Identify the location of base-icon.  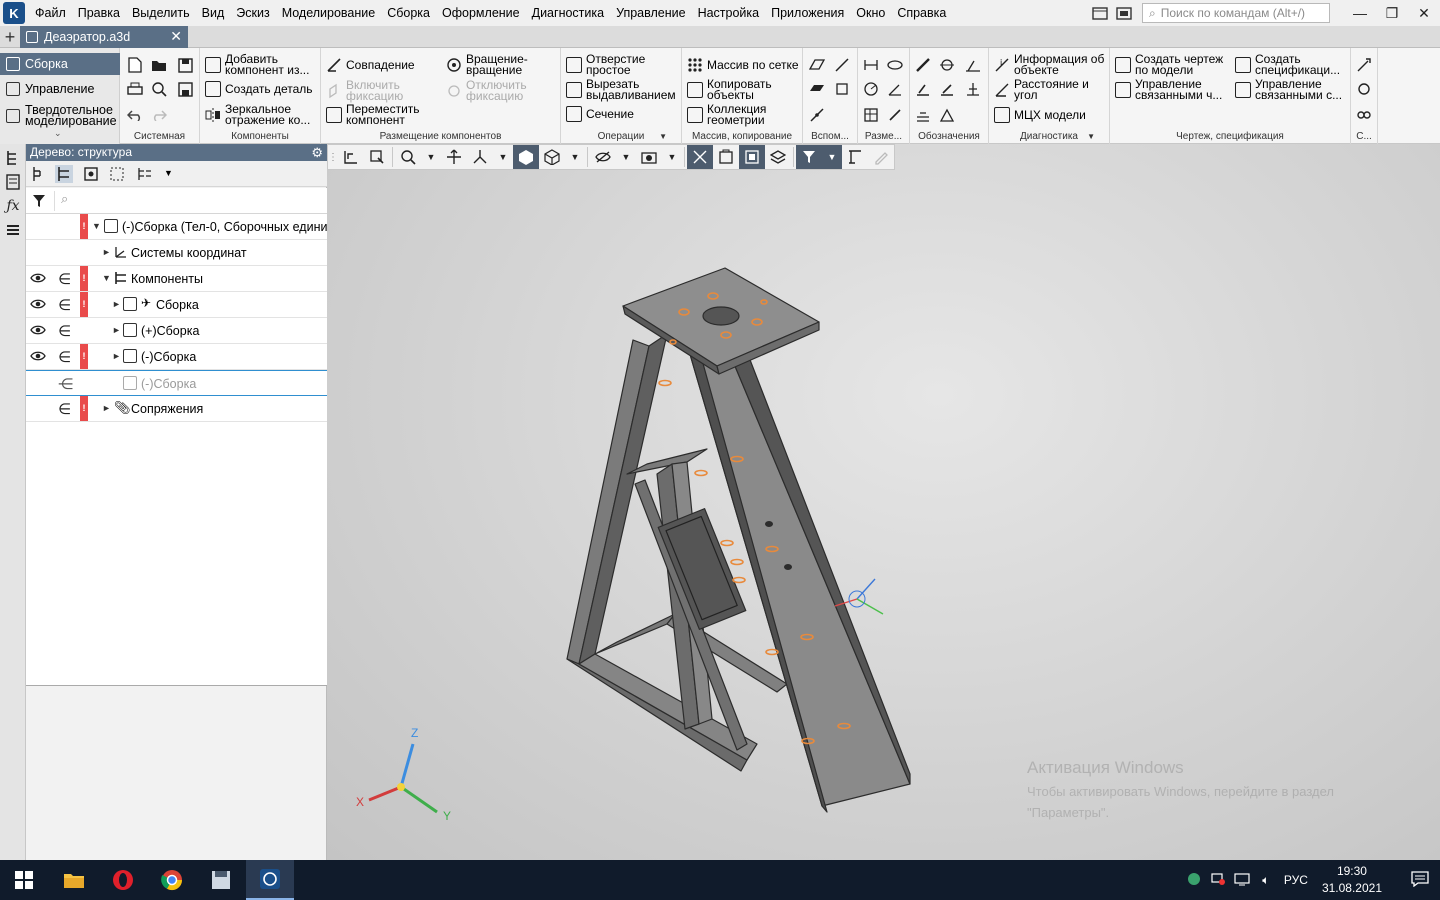
(947, 65).